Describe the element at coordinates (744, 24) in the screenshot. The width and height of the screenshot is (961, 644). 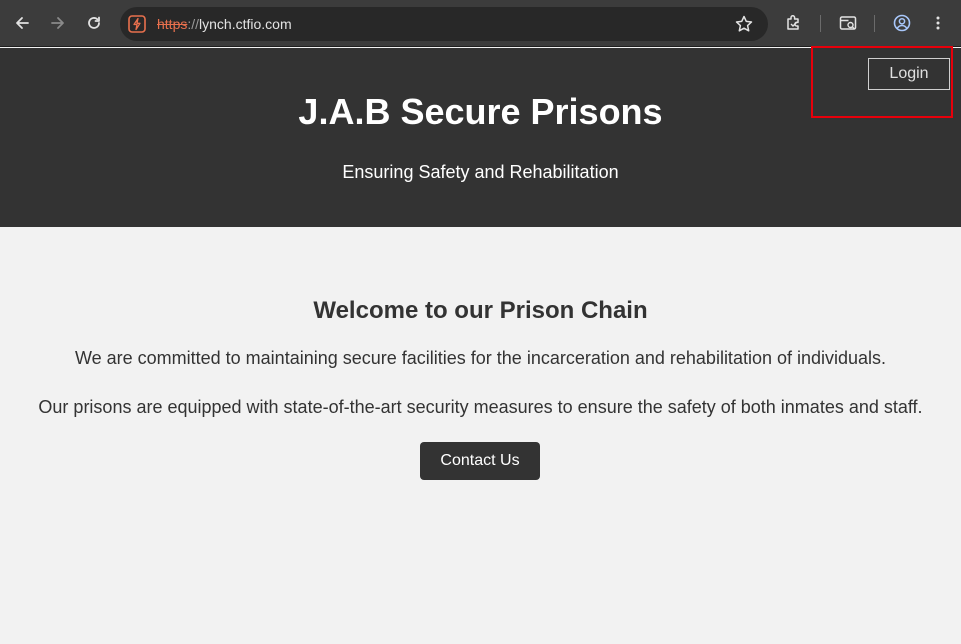
I see `star-icon` at that location.